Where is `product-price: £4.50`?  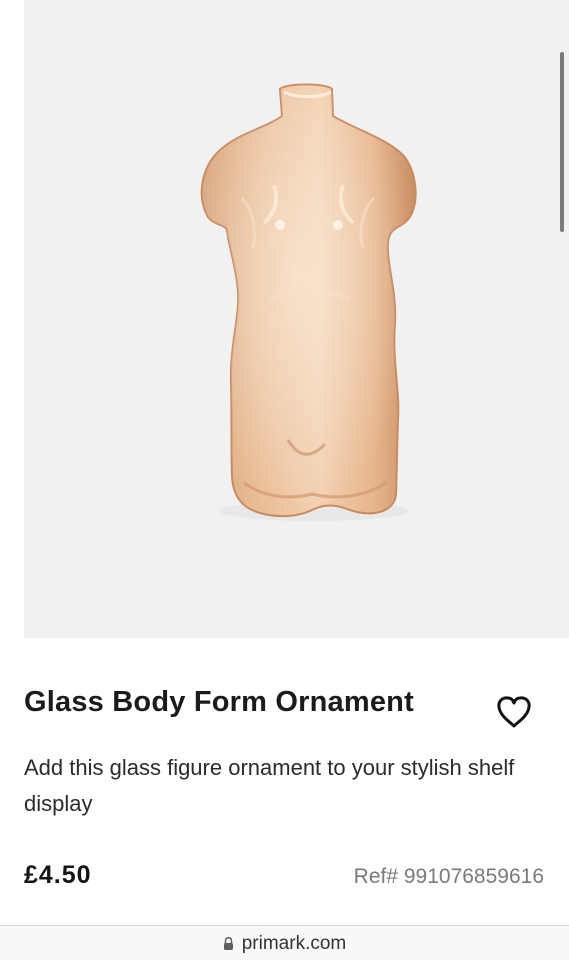
product-price: £4.50 is located at coordinates (58, 875).